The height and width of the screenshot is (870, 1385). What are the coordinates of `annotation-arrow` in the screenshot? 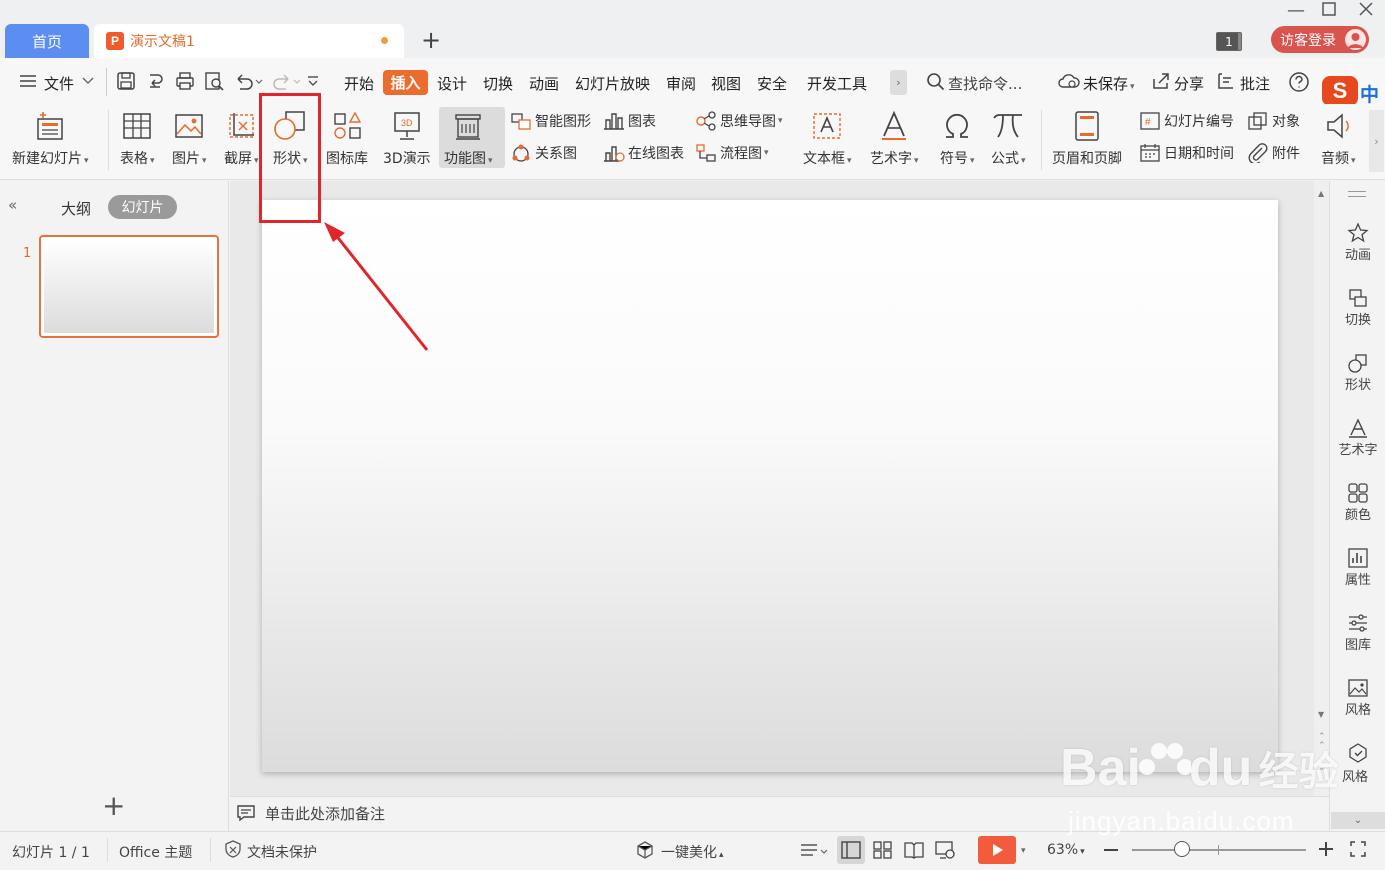 It's located at (376, 286).